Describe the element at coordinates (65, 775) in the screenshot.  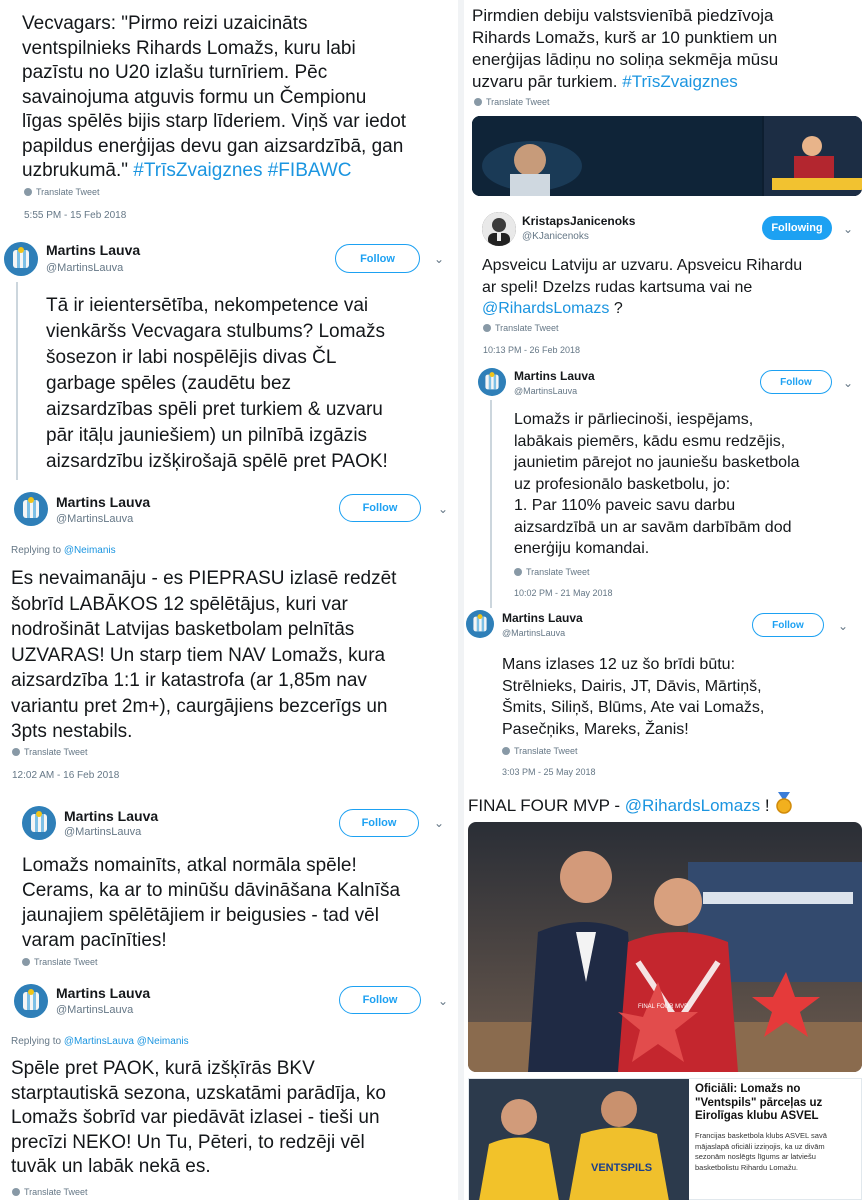
I see `tweet-timestamp: 12:02 AM - 16 Feb 2018` at that location.